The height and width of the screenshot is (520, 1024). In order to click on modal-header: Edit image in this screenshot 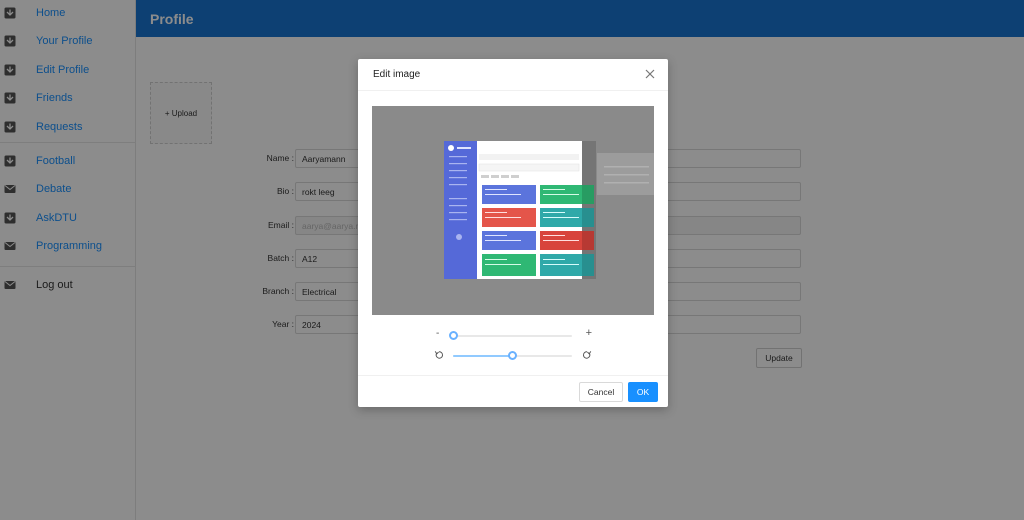, I will do `click(513, 75)`.